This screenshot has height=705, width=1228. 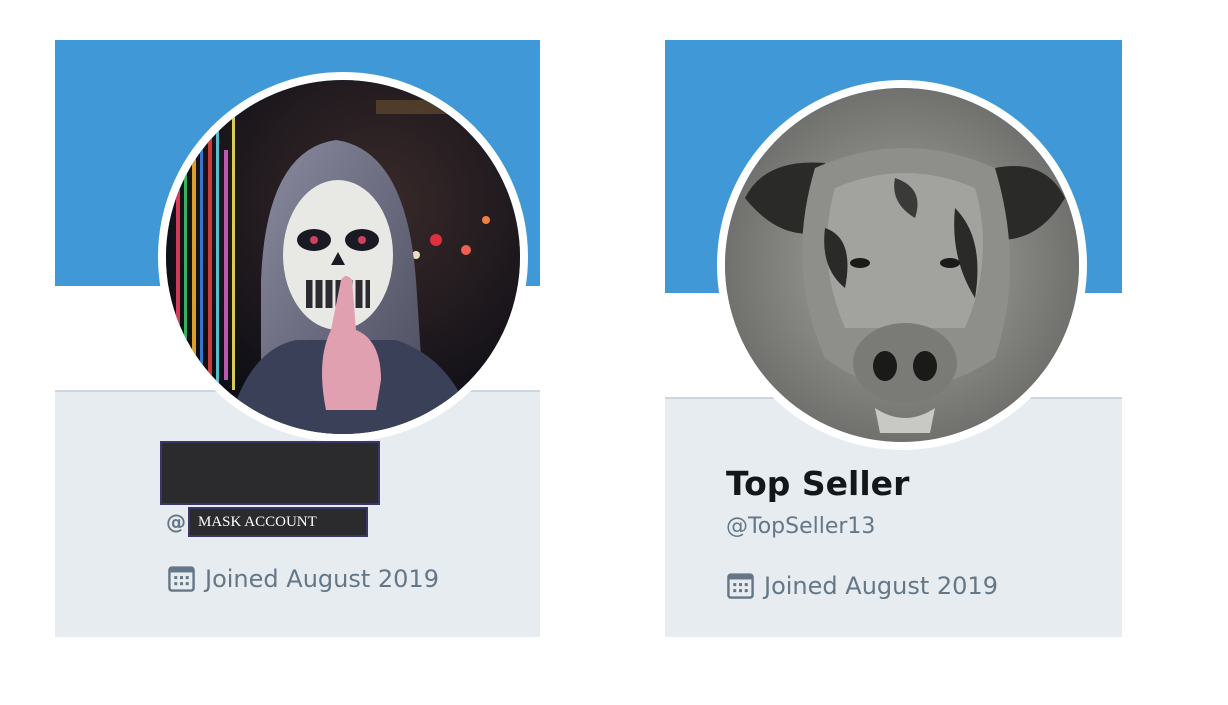 What do you see at coordinates (818, 483) in the screenshot?
I see `display-name: Top Seller` at bounding box center [818, 483].